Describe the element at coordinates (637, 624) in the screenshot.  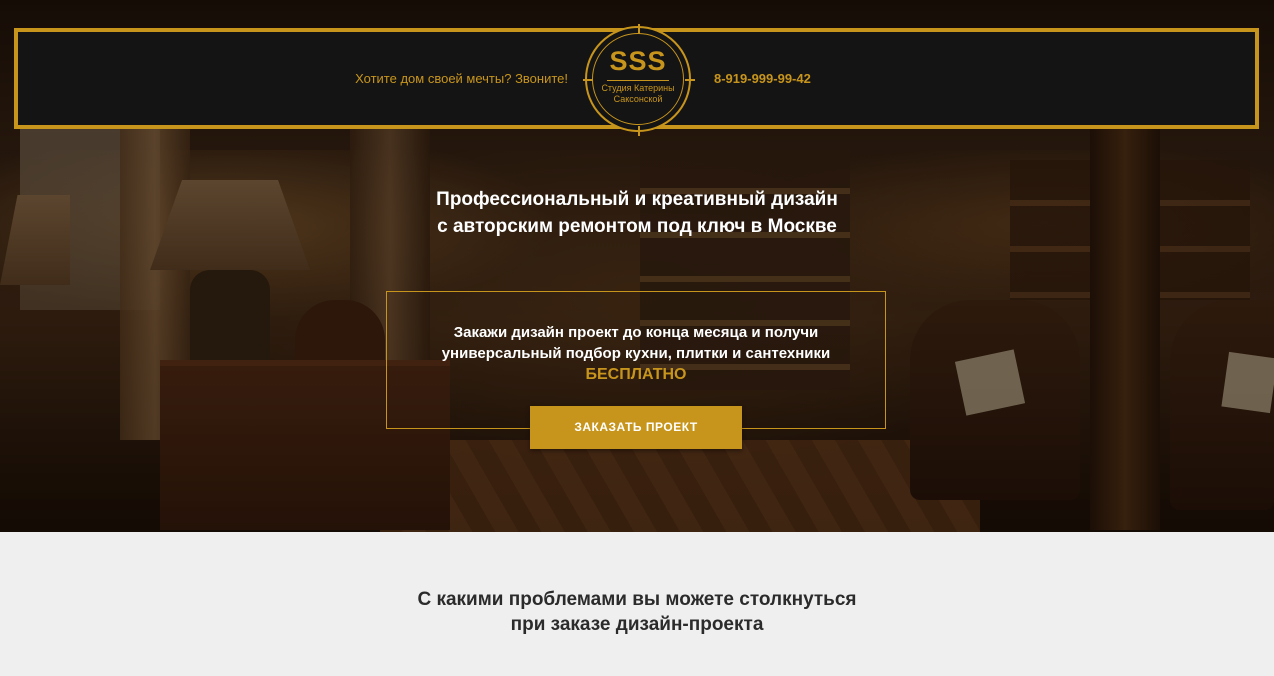
I see `problems-title-line-2: при заказе дизайн-проекта` at that location.